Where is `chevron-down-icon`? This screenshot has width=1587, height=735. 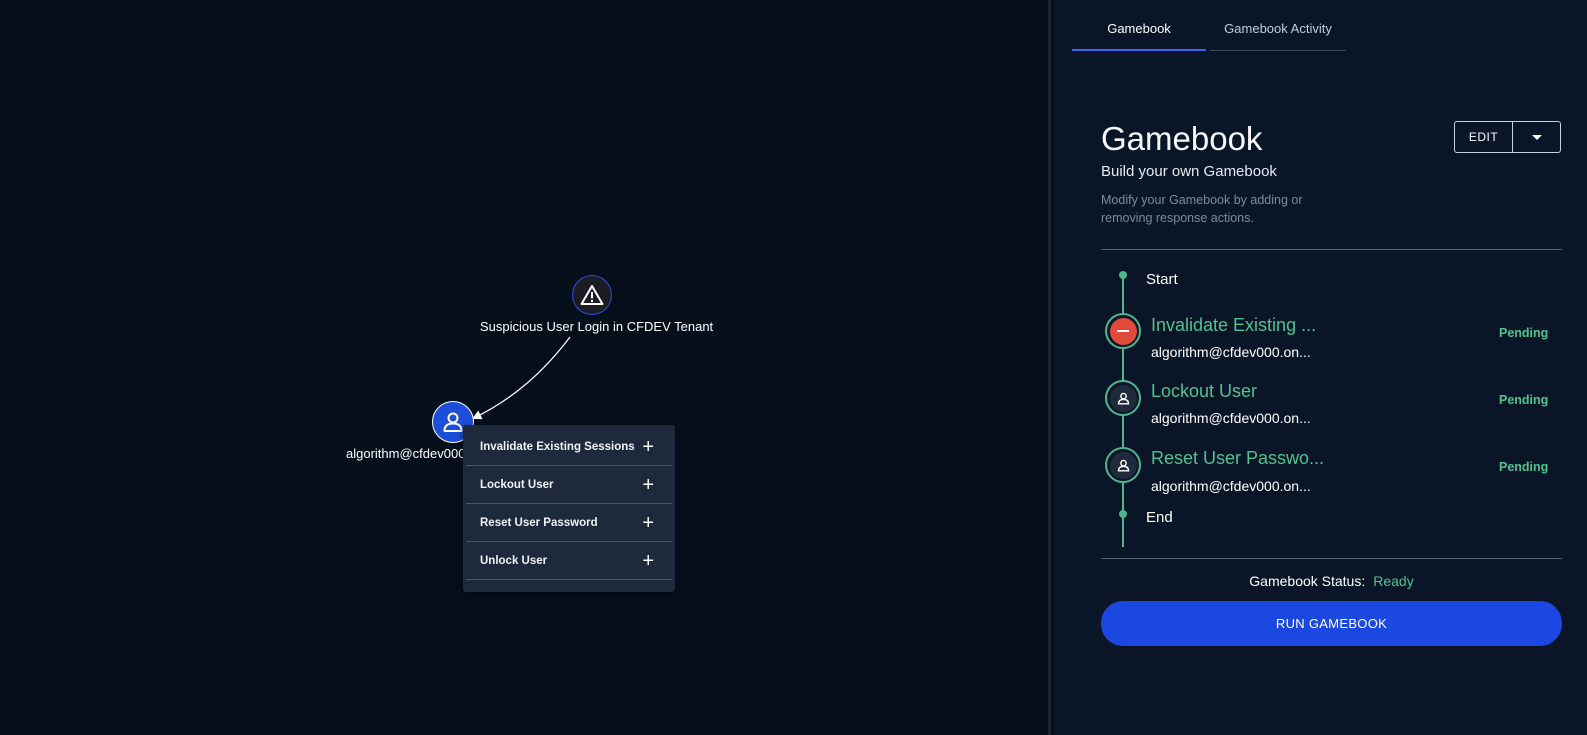
chevron-down-icon is located at coordinates (1536, 137).